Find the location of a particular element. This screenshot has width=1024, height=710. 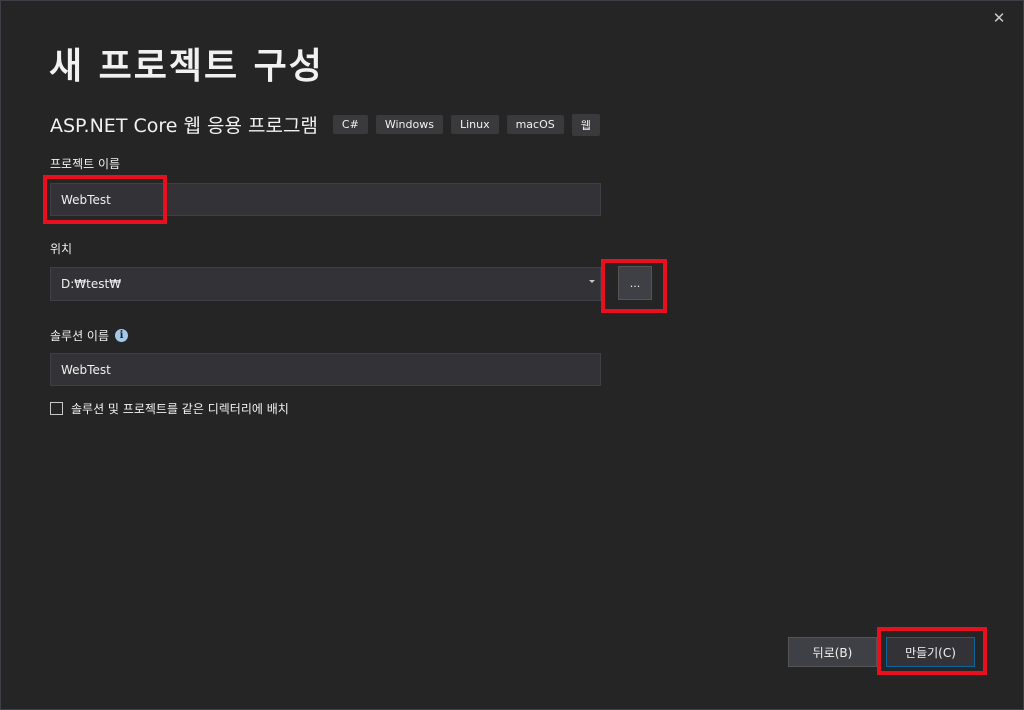

project-name-label-text: 프로젝트 이름 is located at coordinates (85, 164).